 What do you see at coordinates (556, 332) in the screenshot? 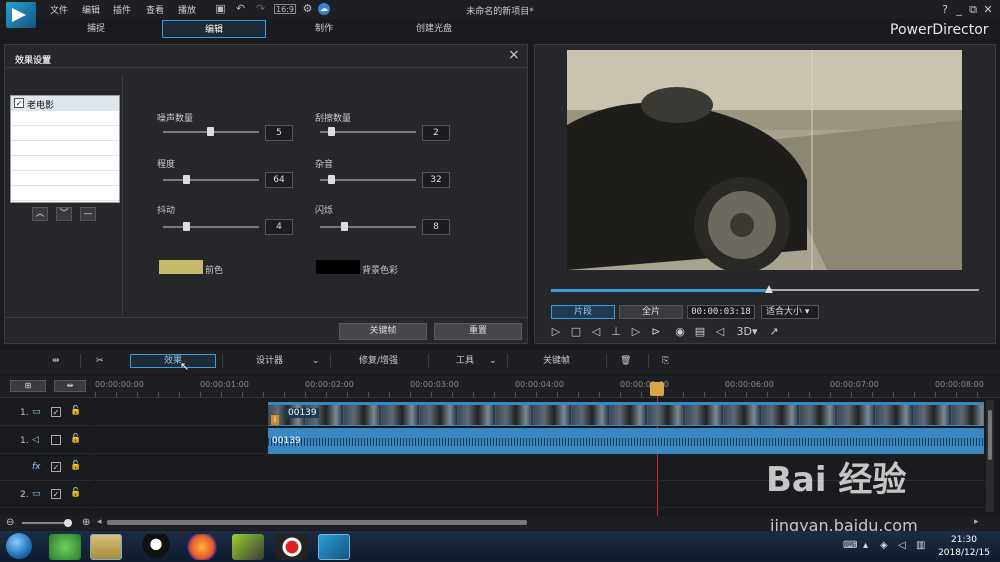
I see `play-icon: ▷` at bounding box center [556, 332].